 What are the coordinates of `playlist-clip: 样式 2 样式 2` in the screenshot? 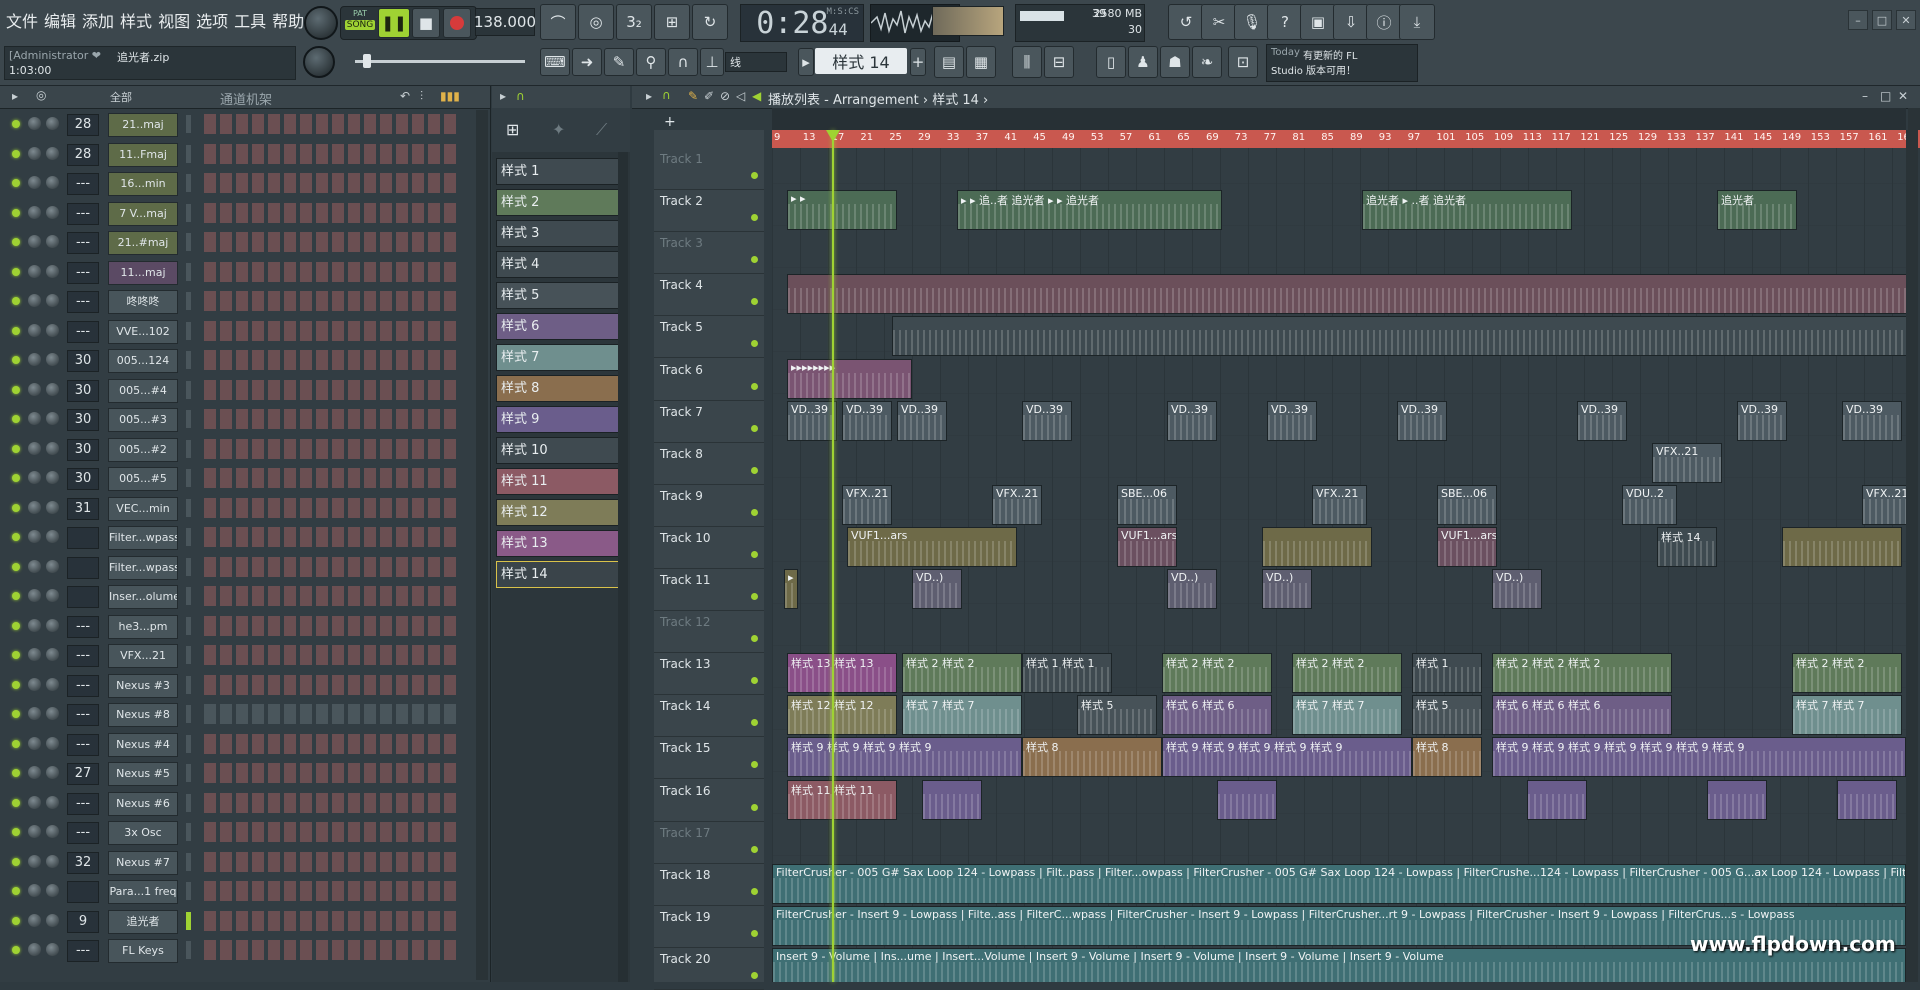 It's located at (1347, 673).